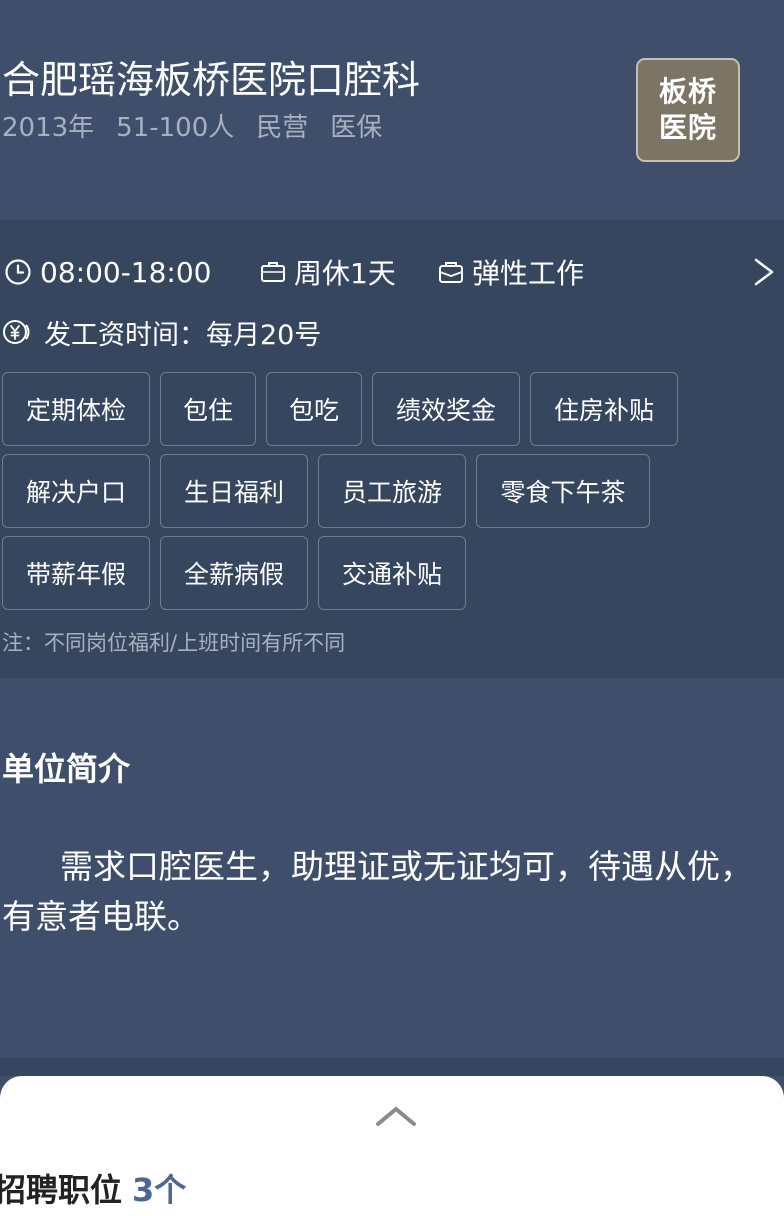  Describe the element at coordinates (208, 409) in the screenshot. I see `benefit-tag: 包住` at that location.